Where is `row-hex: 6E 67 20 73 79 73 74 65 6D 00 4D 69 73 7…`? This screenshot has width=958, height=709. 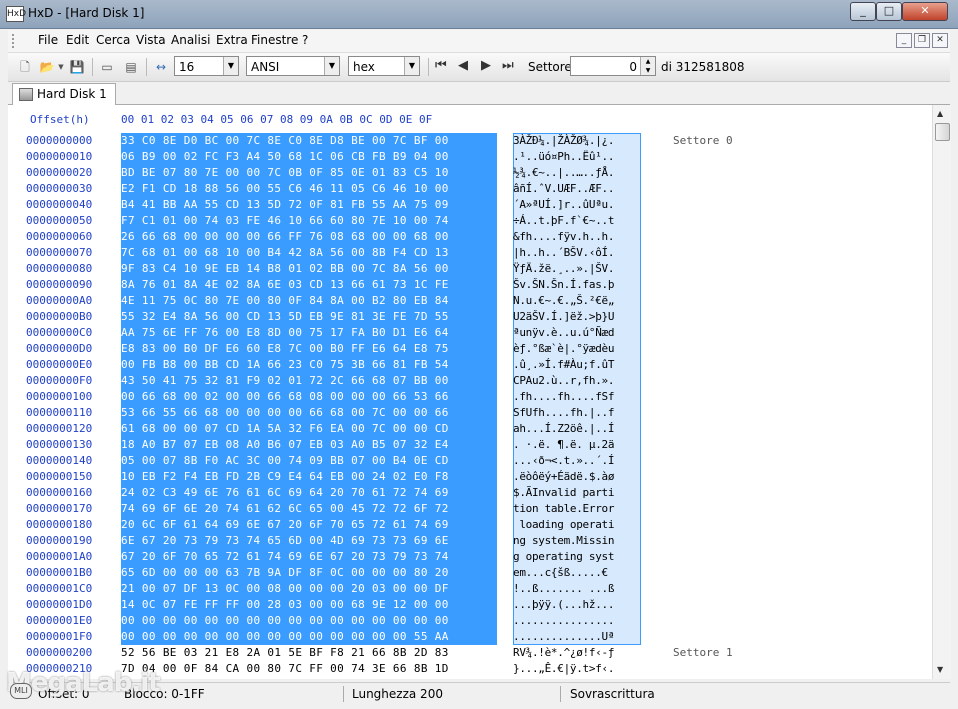
row-hex: 6E 67 20 73 79 73 74 65 6D 00 4D 69 73 7… is located at coordinates (285, 541).